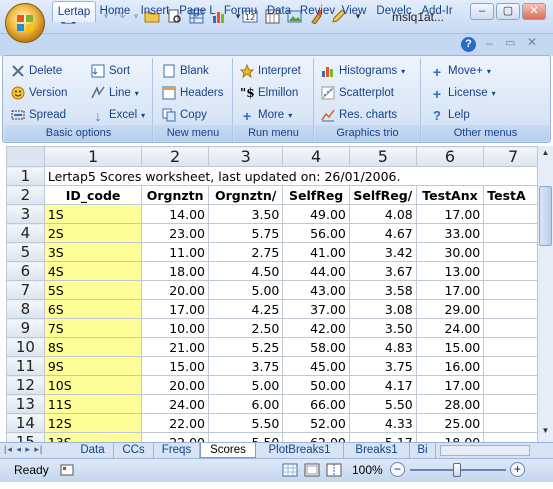 The width and height of the screenshot is (553, 489). What do you see at coordinates (270, 71) in the screenshot?
I see `interpret-button: Interpret` at bounding box center [270, 71].